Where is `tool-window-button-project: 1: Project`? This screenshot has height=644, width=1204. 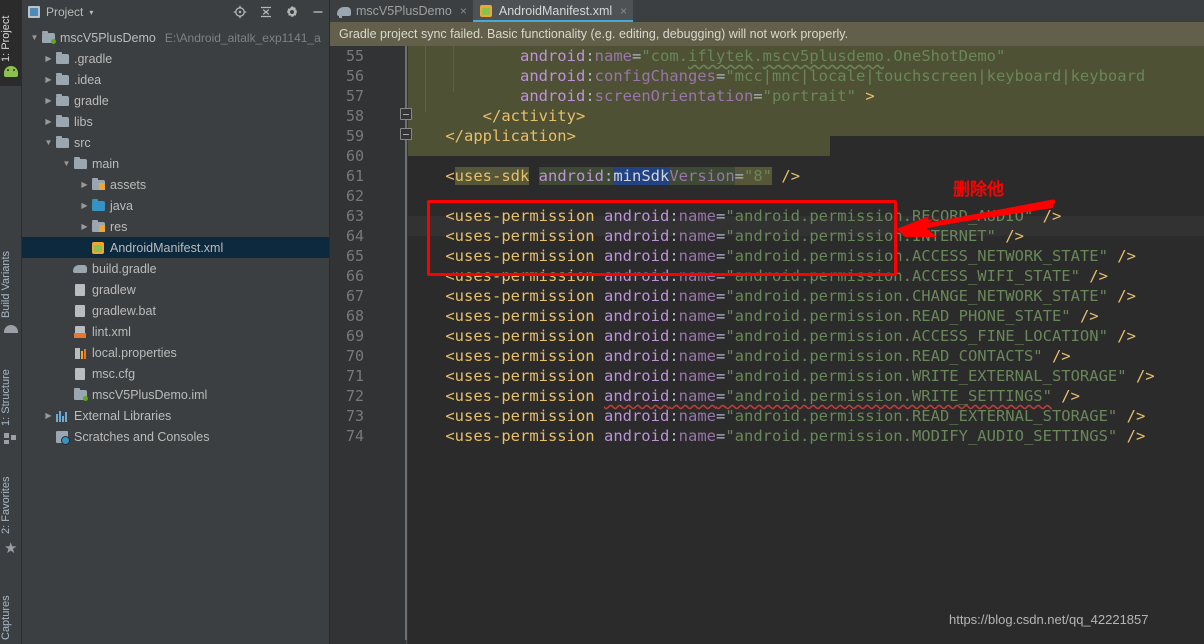 tool-window-button-project: 1: Project is located at coordinates (11, 33).